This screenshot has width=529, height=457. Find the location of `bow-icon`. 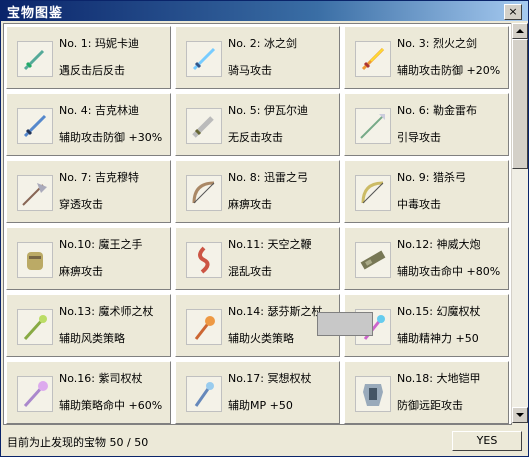

bow-icon is located at coordinates (204, 193).